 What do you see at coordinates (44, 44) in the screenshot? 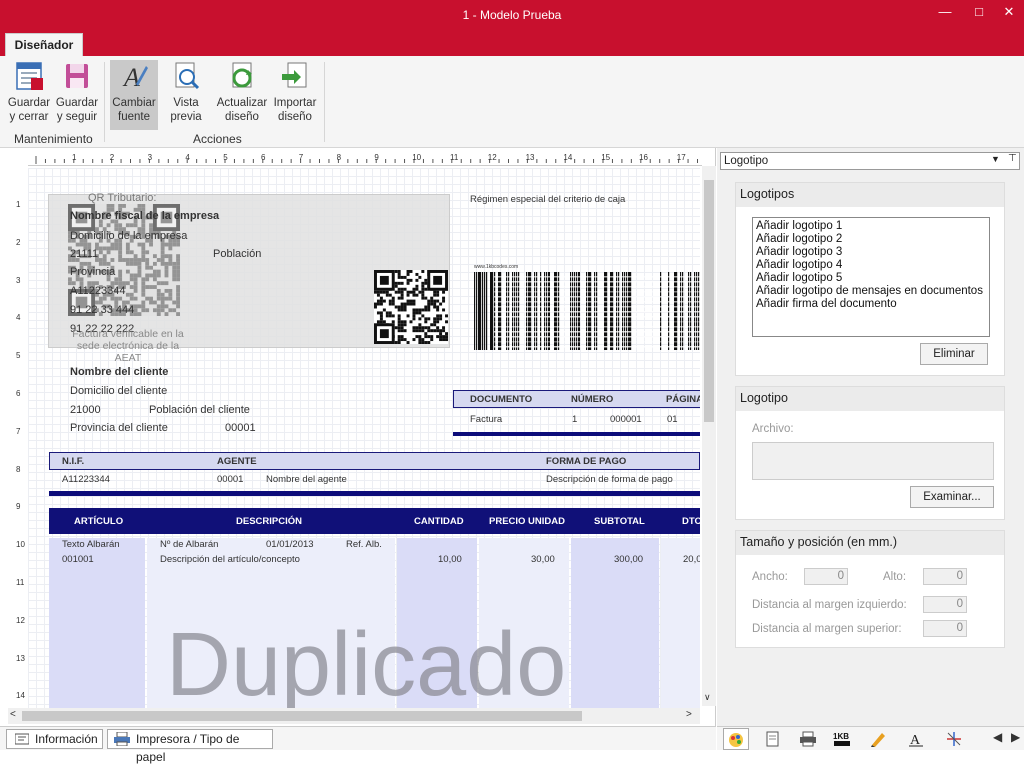
I see `tab-disenador: Diseñador` at bounding box center [44, 44].